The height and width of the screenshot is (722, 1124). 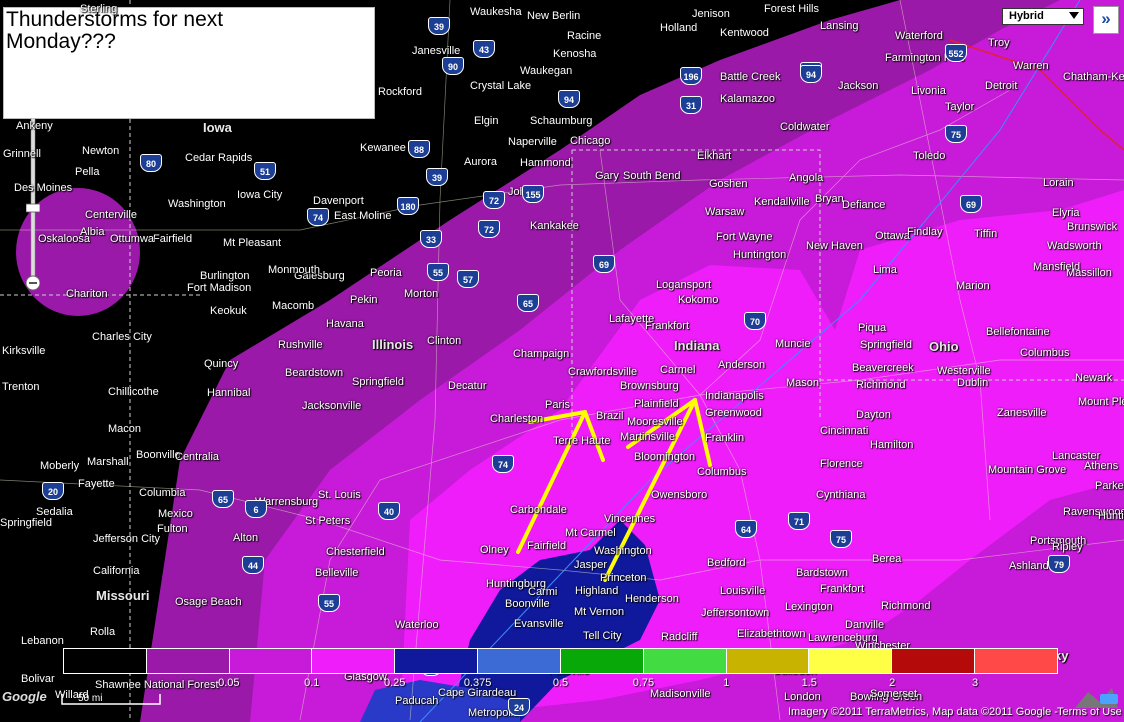 I want to click on city-label-rolla: Rolla, so click(x=102, y=632).